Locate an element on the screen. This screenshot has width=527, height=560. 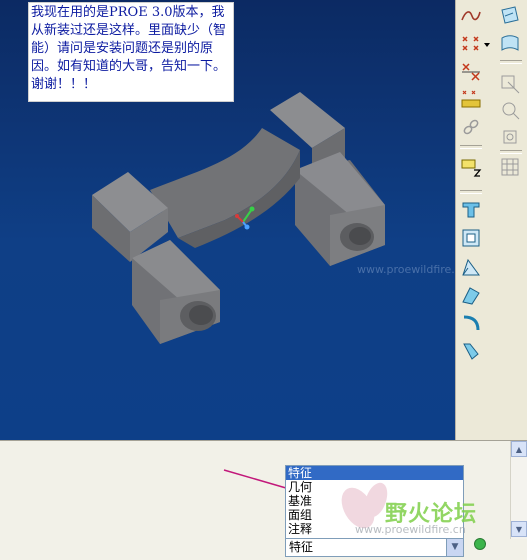
datum-csys-icon is located at coordinates (471, 99).